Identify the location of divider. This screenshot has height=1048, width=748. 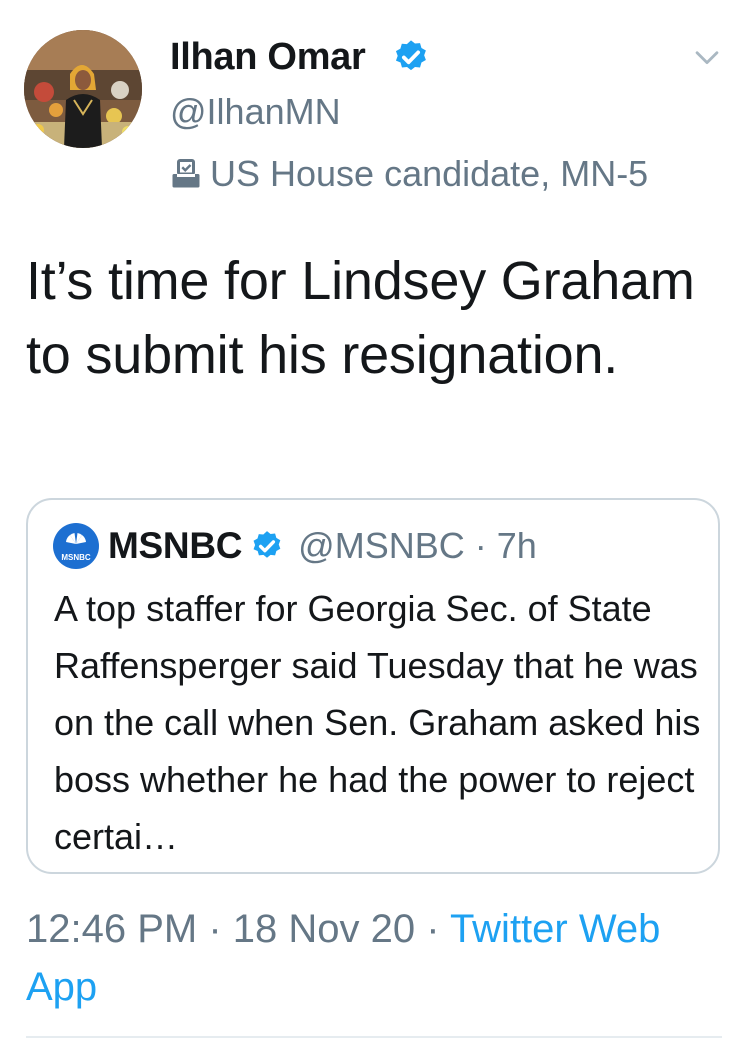
(374, 1037).